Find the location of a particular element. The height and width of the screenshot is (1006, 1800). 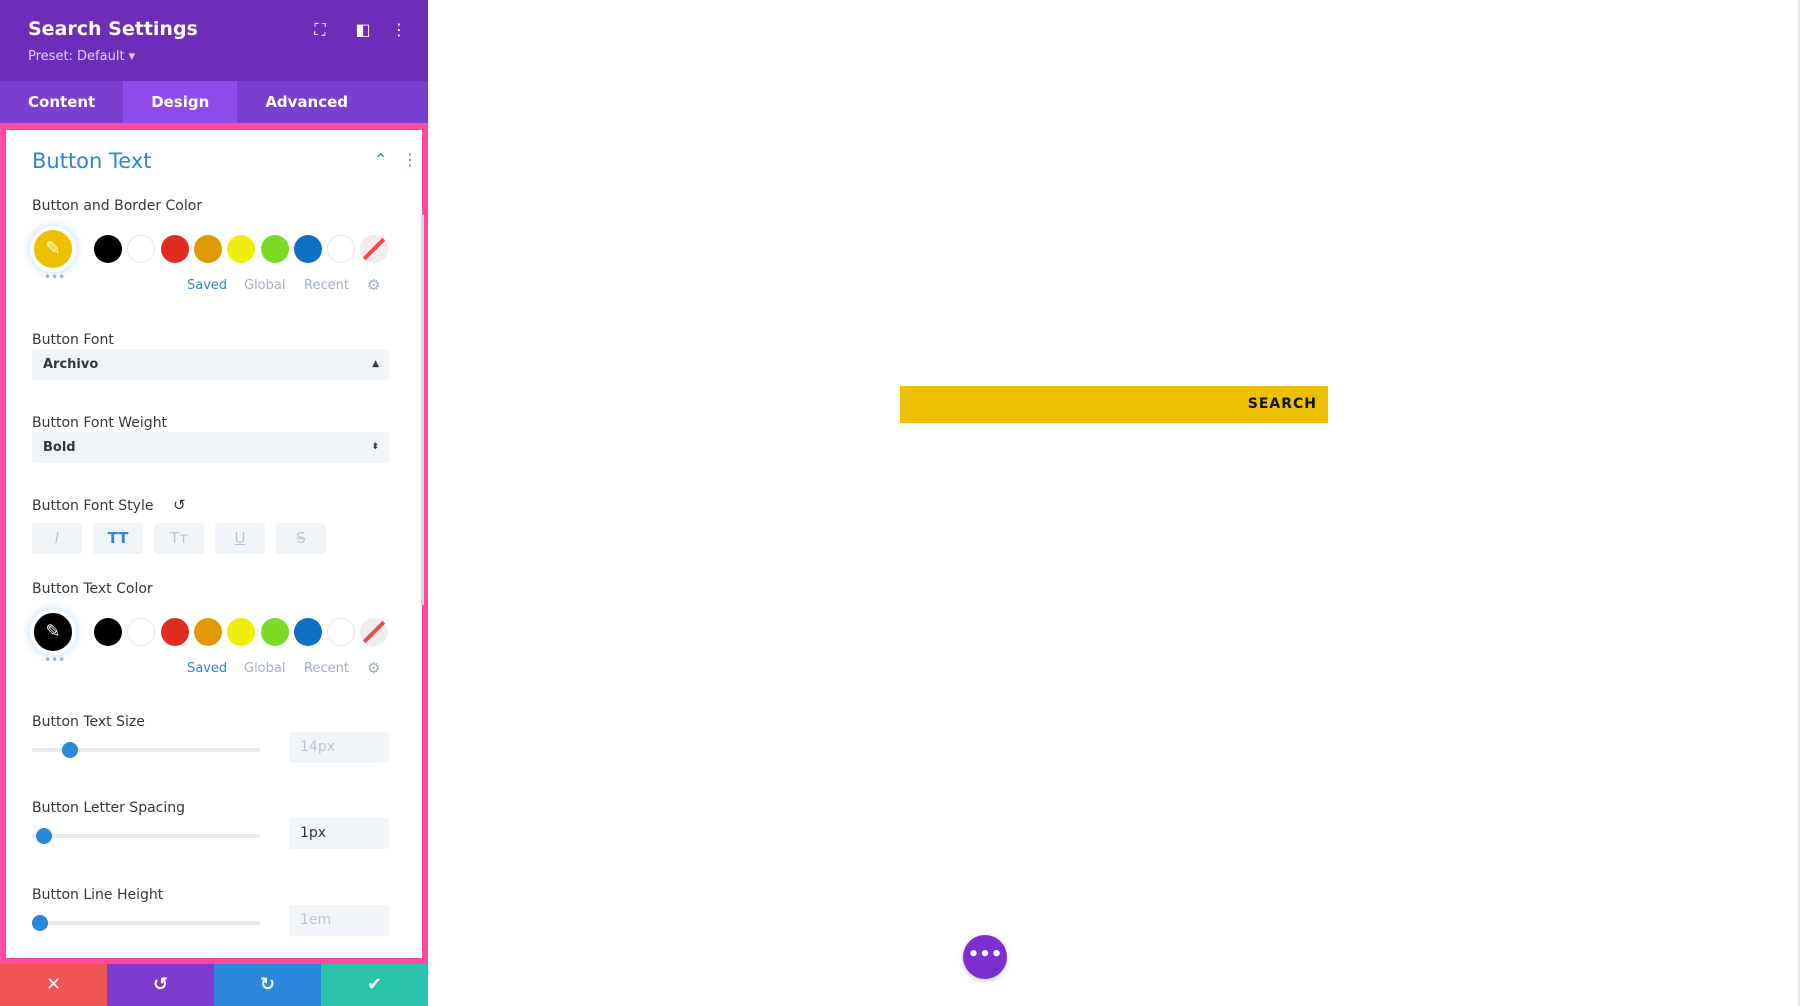

split-view-icon: ◧ is located at coordinates (363, 30).